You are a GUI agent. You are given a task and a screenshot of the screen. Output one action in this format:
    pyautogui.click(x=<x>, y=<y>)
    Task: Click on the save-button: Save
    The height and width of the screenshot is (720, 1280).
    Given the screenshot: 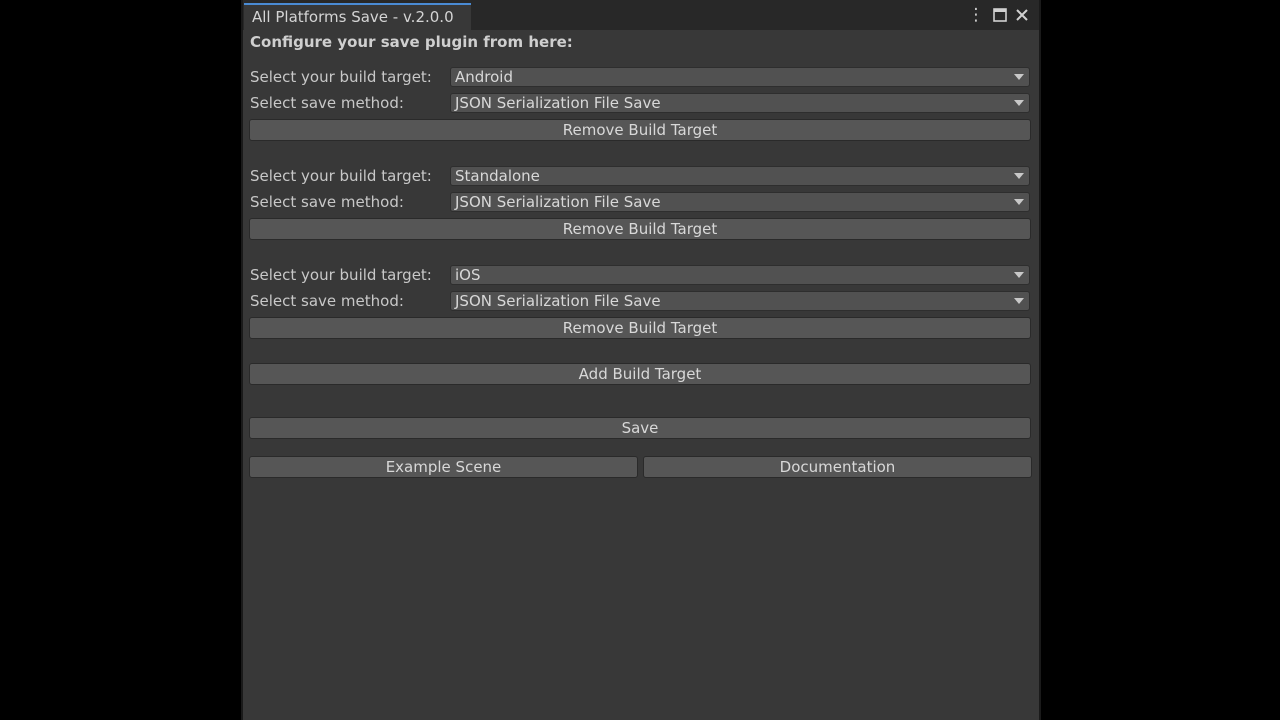 What is the action you would take?
    pyautogui.click(x=640, y=428)
    